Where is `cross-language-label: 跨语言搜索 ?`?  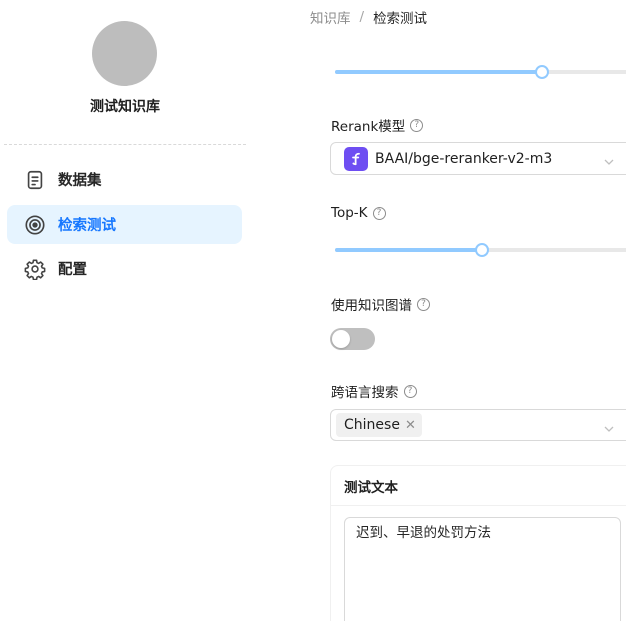 cross-language-label: 跨语言搜索 ? is located at coordinates (374, 391).